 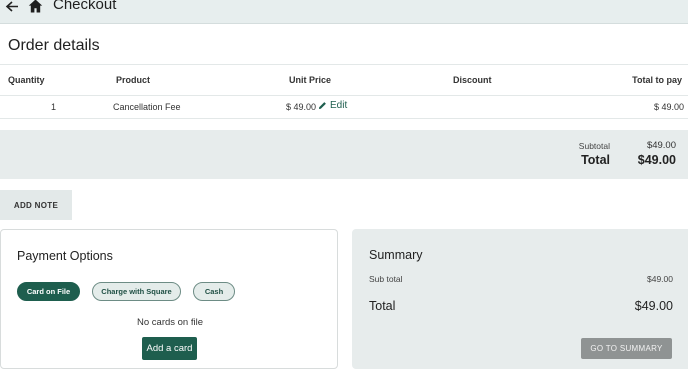 What do you see at coordinates (35, 6) in the screenshot?
I see `home-icon` at bounding box center [35, 6].